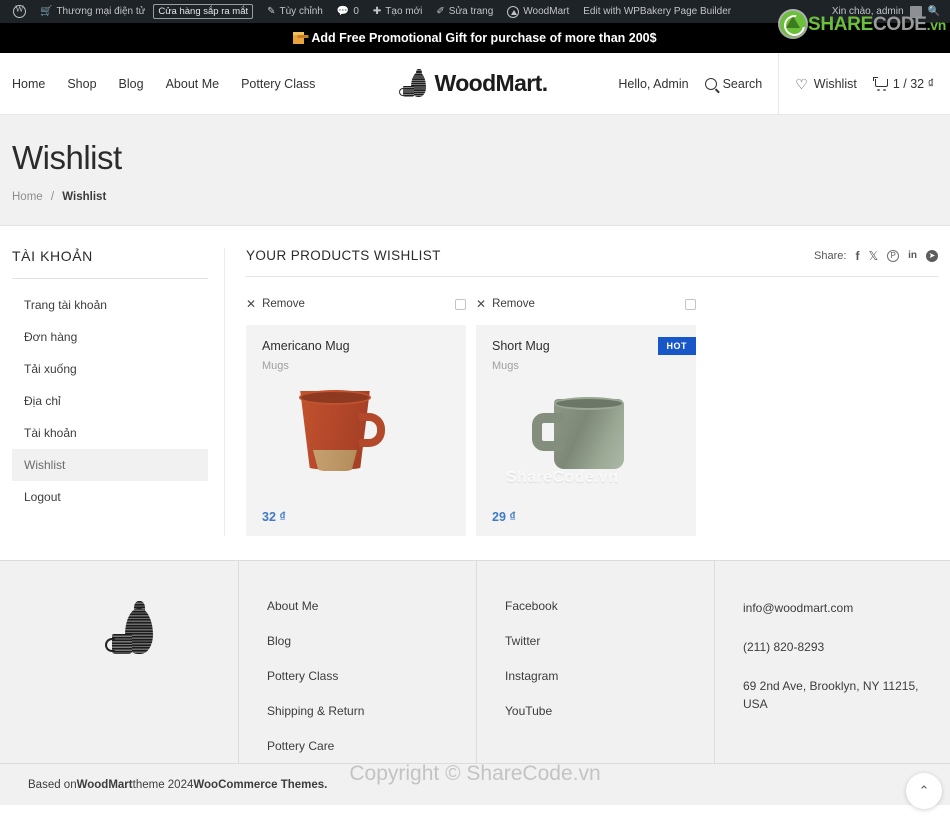 The width and height of the screenshot is (950, 817). Describe the element at coordinates (912, 255) in the screenshot. I see `linkedin-icon: in` at that location.